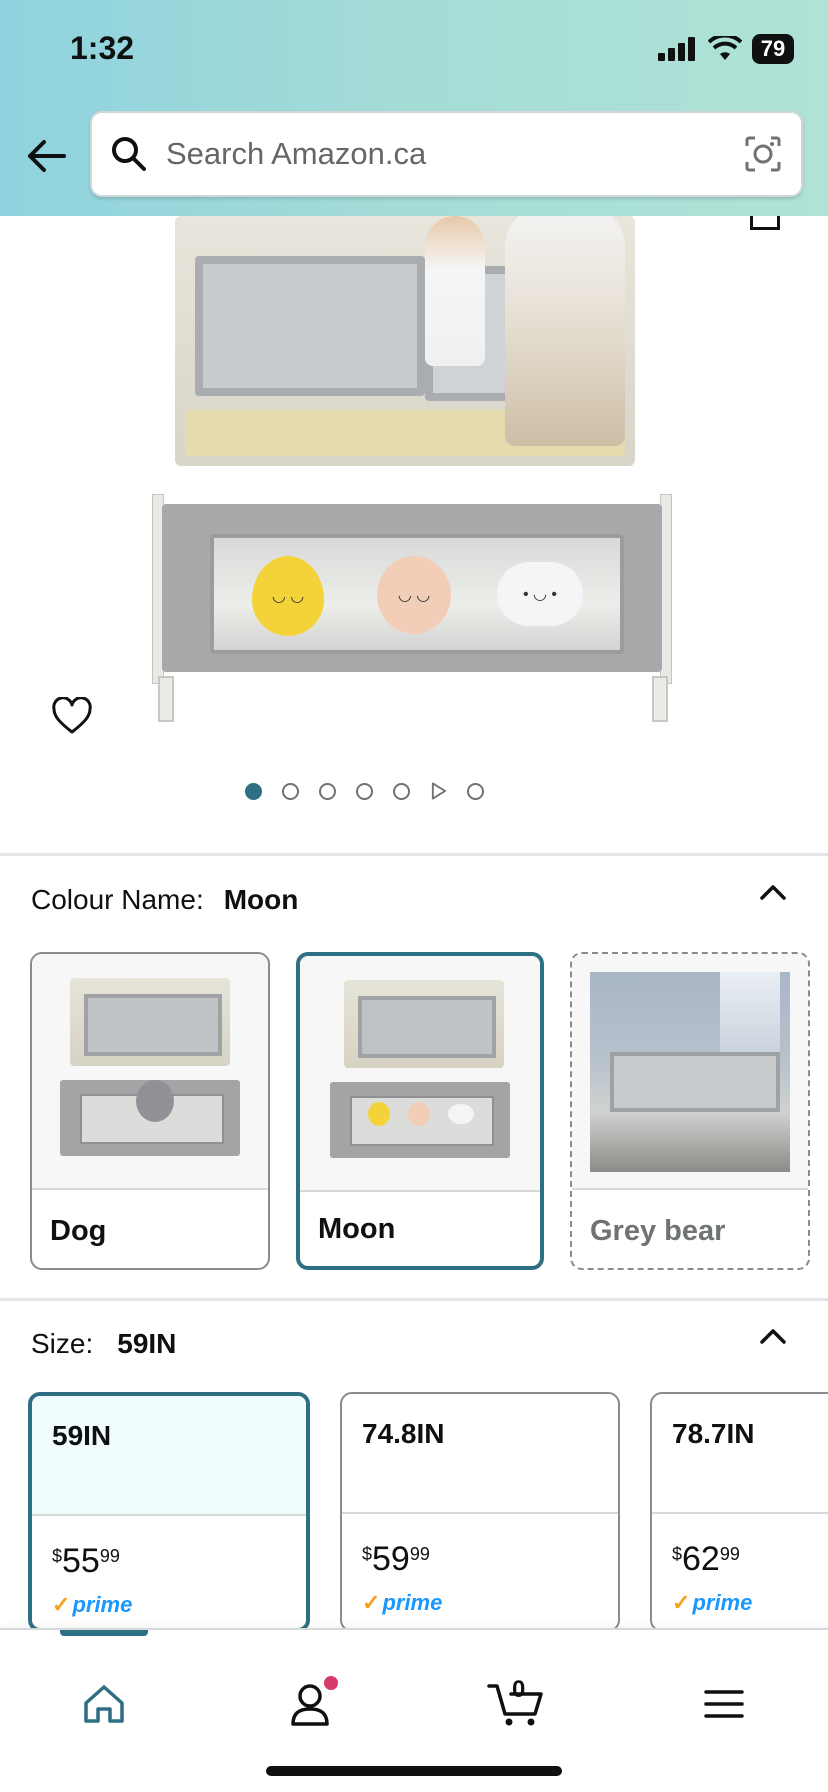  I want to click on home-indicator, so click(414, 1771).